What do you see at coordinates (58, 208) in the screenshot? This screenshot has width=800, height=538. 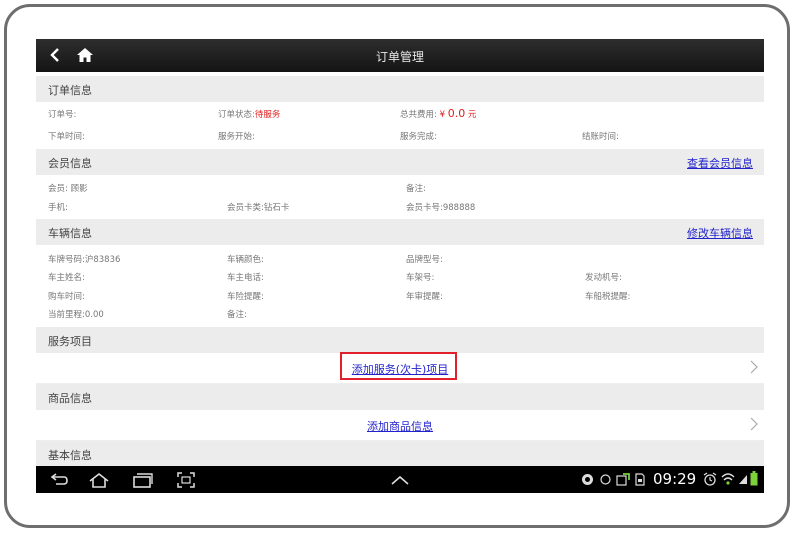 I see `member-phone: 手机:` at bounding box center [58, 208].